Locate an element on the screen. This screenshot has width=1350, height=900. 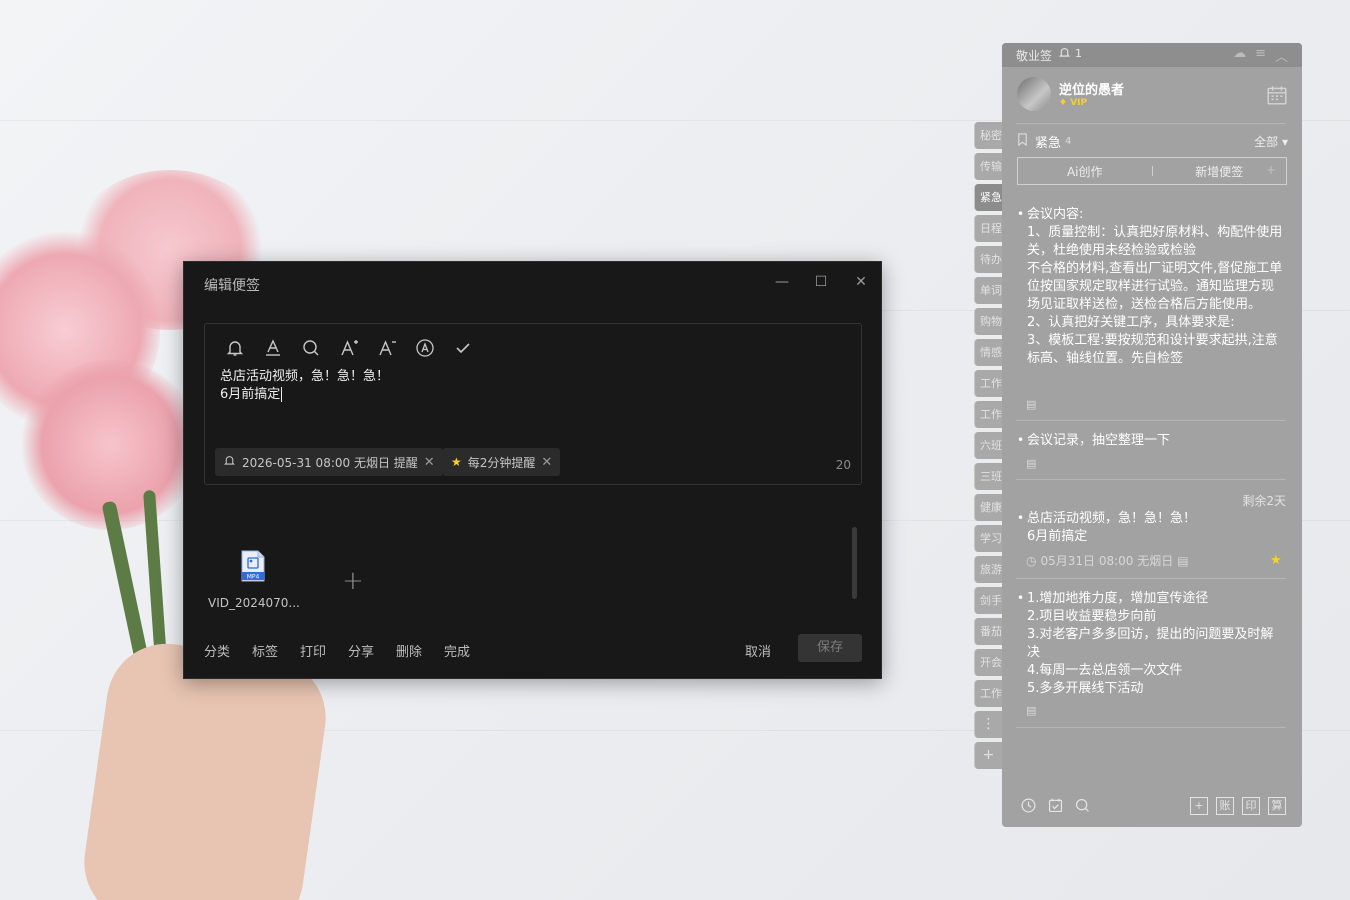
vip-badge: ♦ VIP is located at coordinates (1073, 103).